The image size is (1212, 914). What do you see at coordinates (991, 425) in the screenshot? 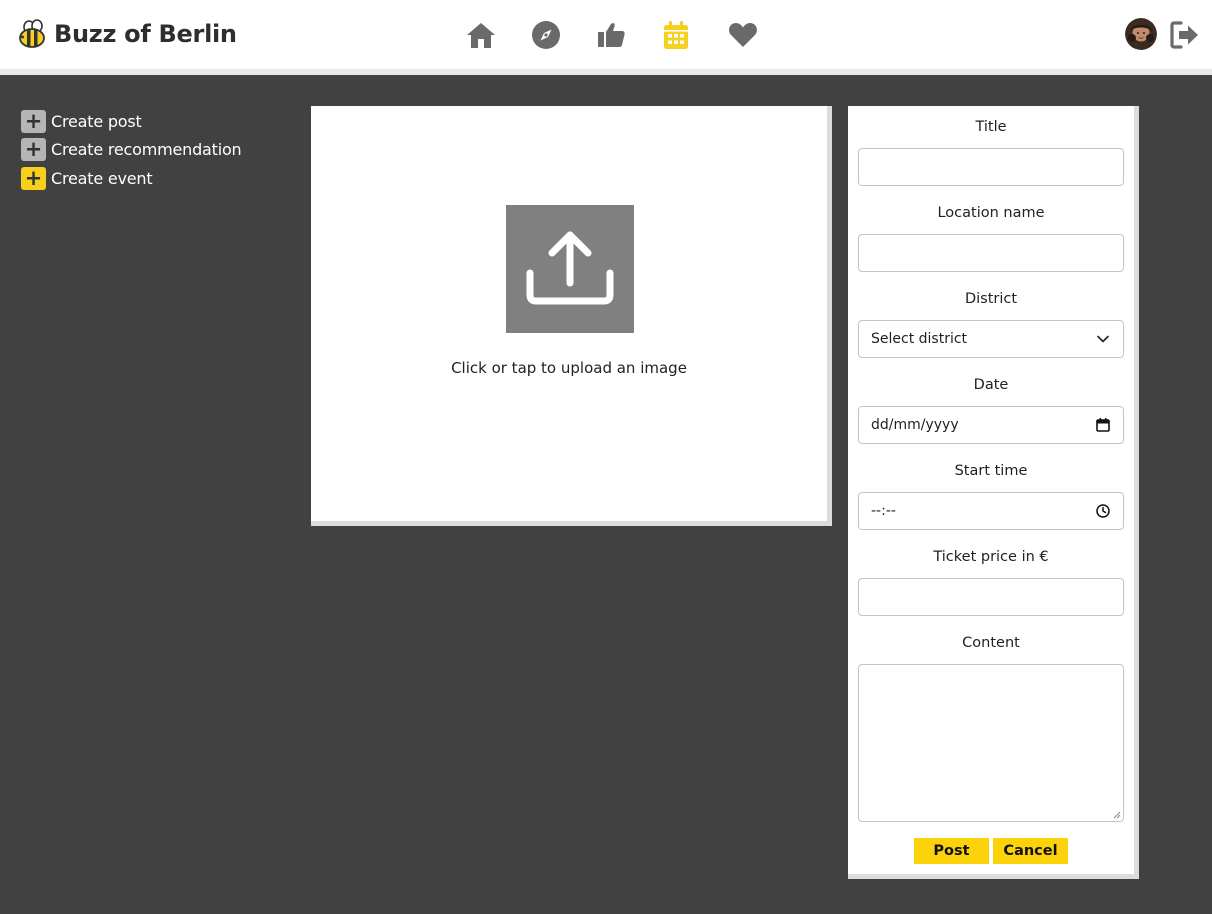
I see `date-input: dd/mm/yyyy` at bounding box center [991, 425].